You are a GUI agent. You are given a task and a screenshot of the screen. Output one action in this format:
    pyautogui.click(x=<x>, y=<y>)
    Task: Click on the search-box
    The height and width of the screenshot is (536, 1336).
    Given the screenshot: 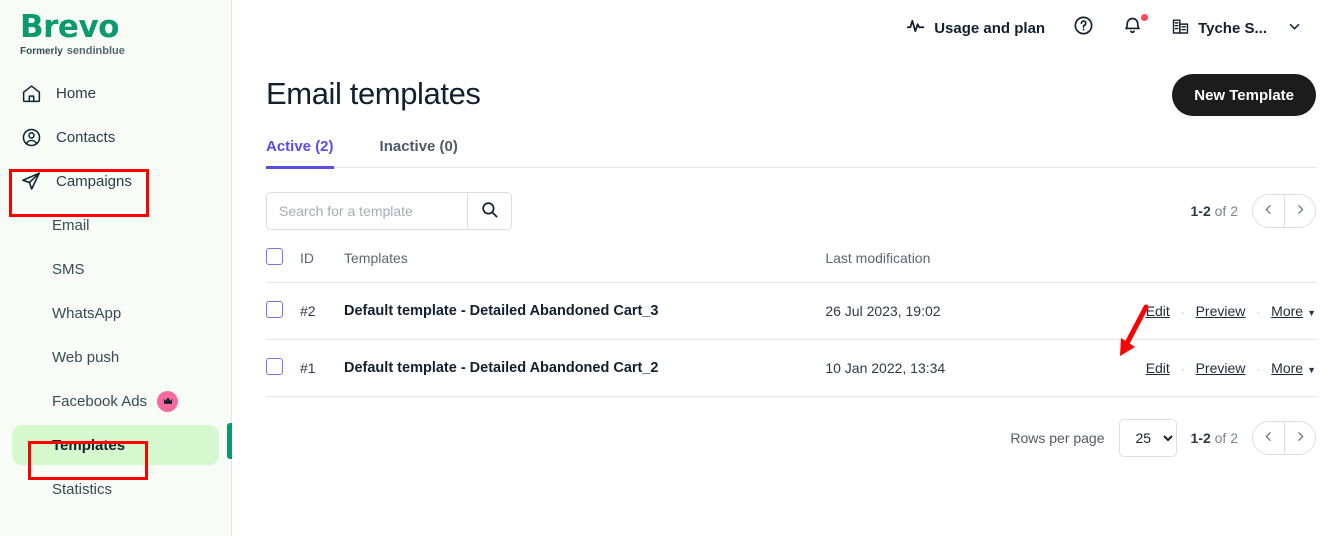 What is the action you would take?
    pyautogui.click(x=389, y=211)
    